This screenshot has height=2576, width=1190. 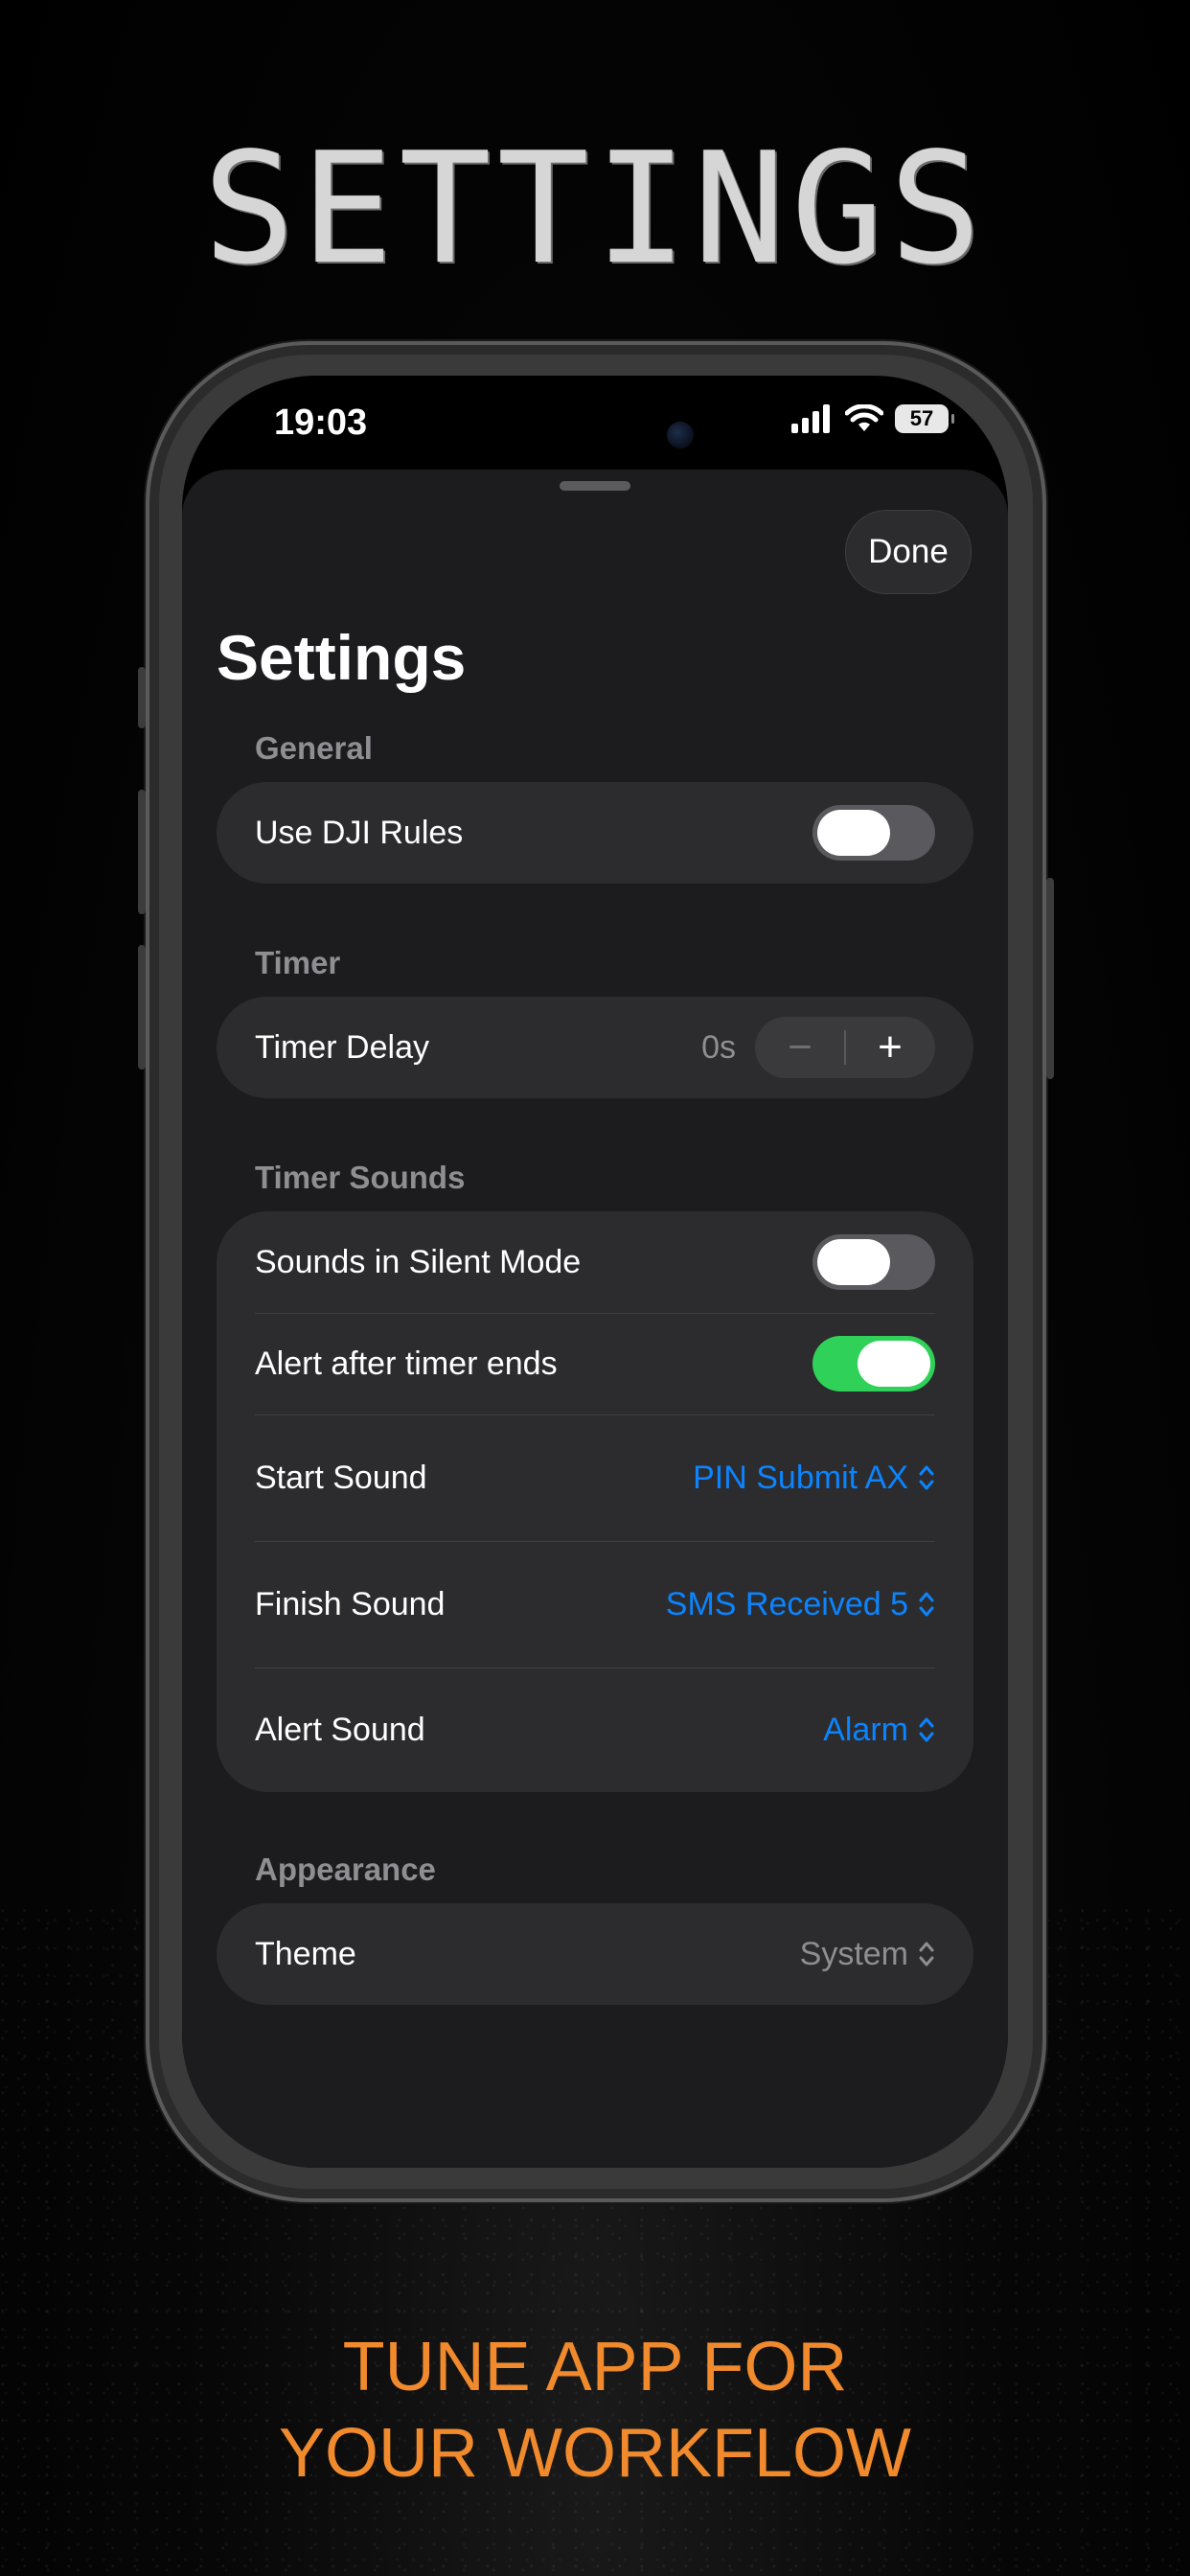 What do you see at coordinates (346, 1869) in the screenshot?
I see `section-label-appearance: Appearance` at bounding box center [346, 1869].